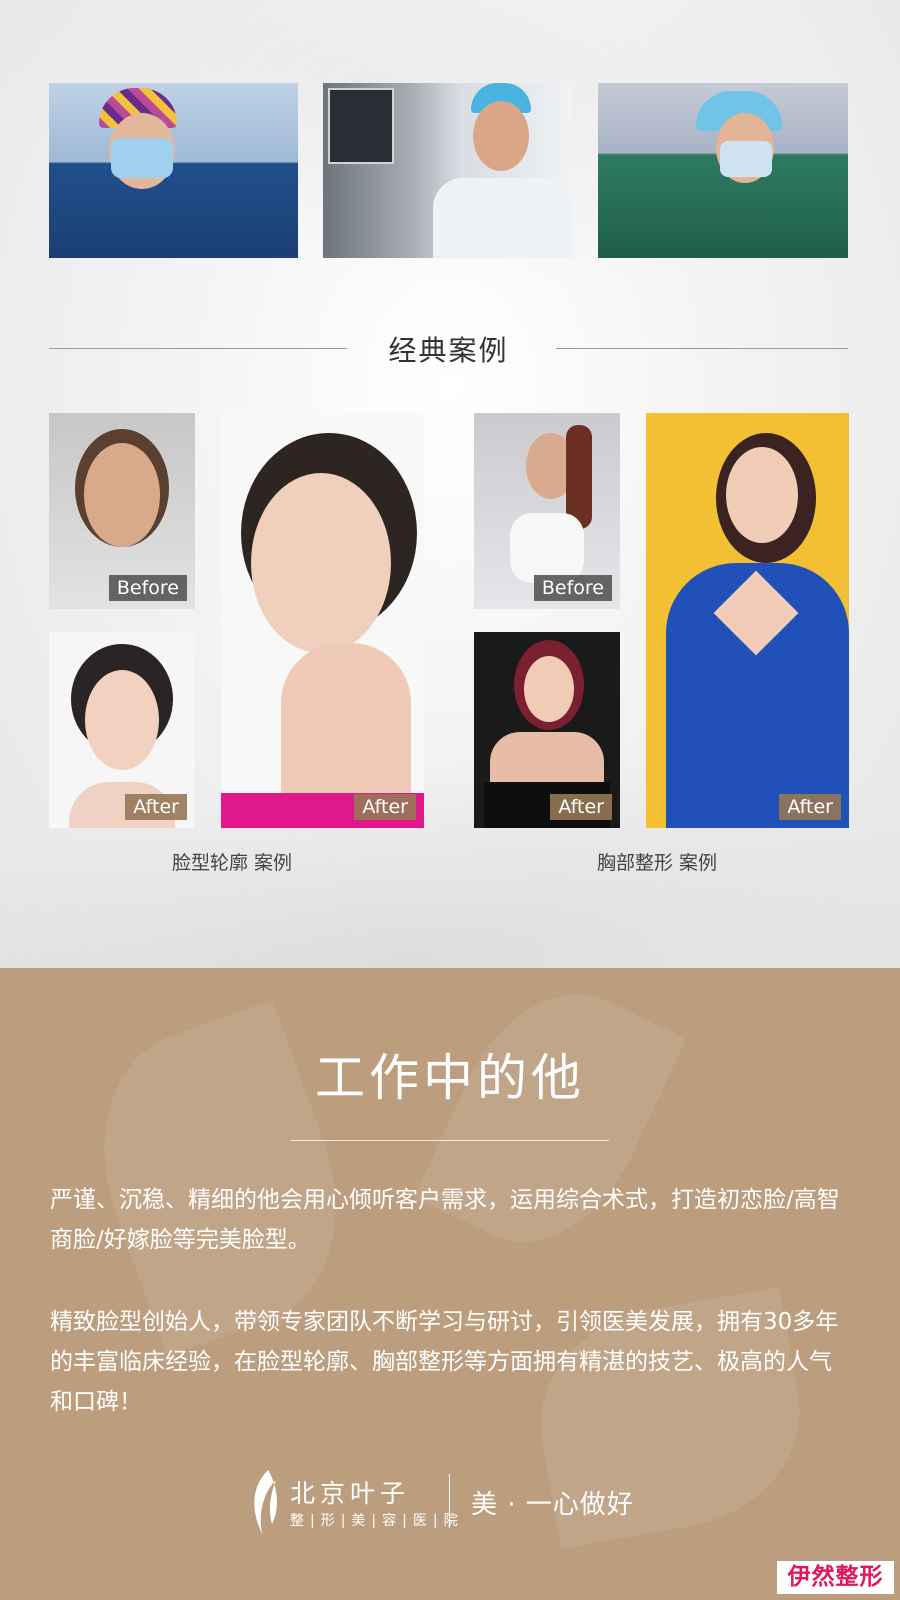 Image resolution: width=900 pixels, height=1600 pixels. Describe the element at coordinates (322, 620) in the screenshot. I see `face-after-large-photo: After` at that location.